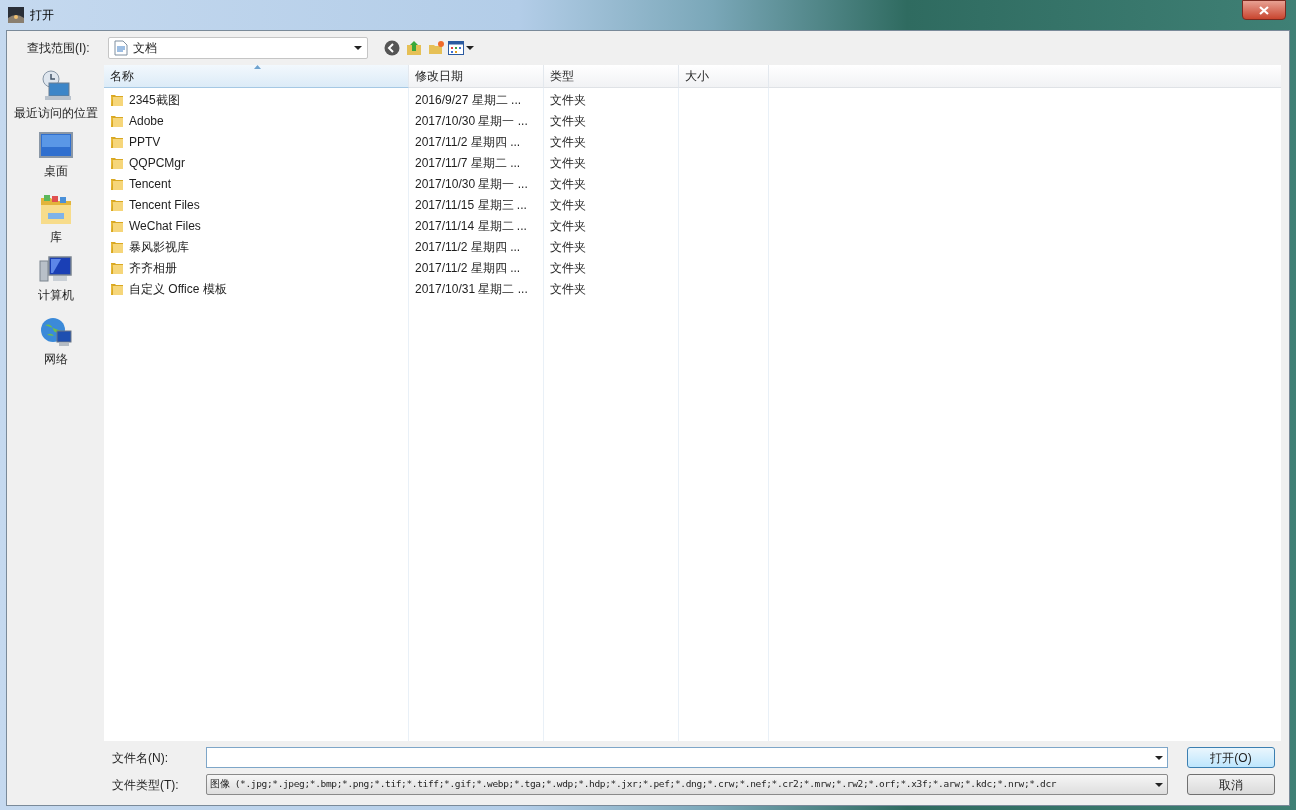  Describe the element at coordinates (145, 48) in the screenshot. I see `look-in-value: 文档` at that location.